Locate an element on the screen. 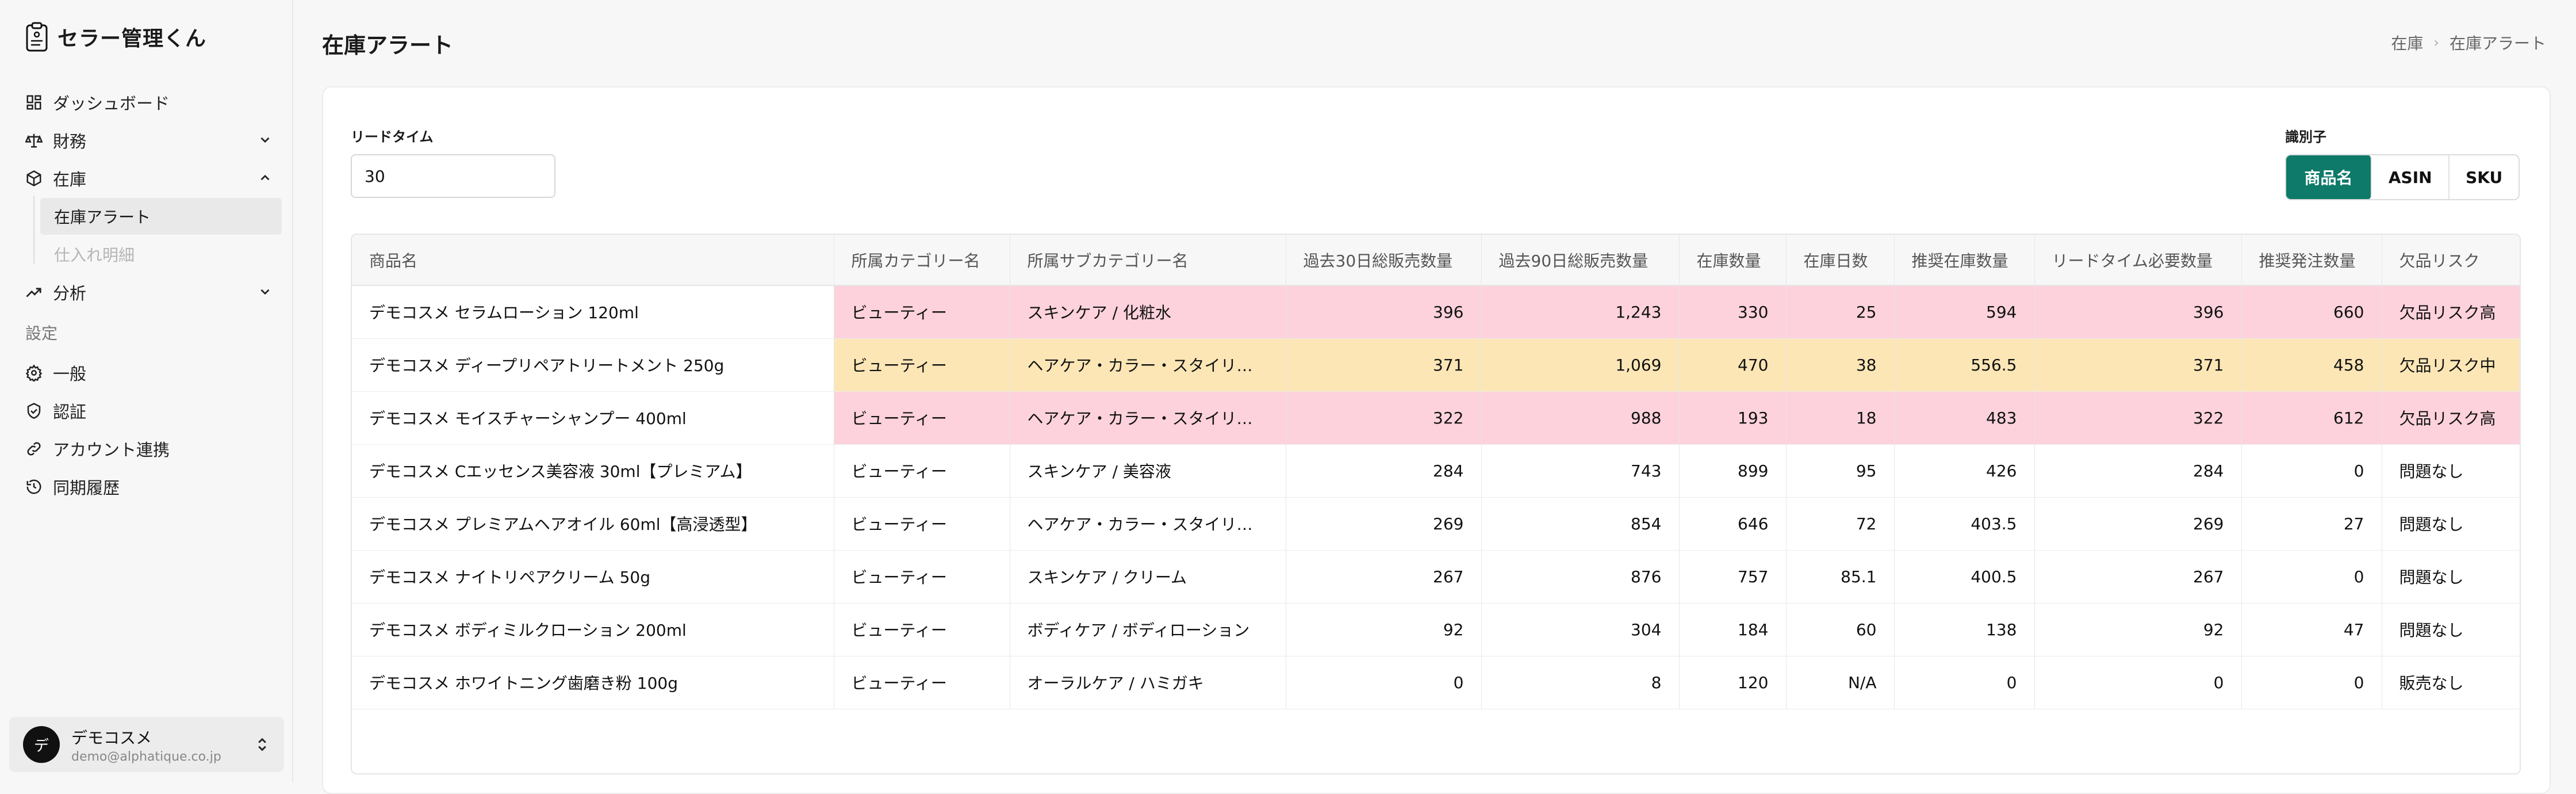 The image size is (2576, 794). table-cell: スキンケア / クリーム is located at coordinates (1148, 577).